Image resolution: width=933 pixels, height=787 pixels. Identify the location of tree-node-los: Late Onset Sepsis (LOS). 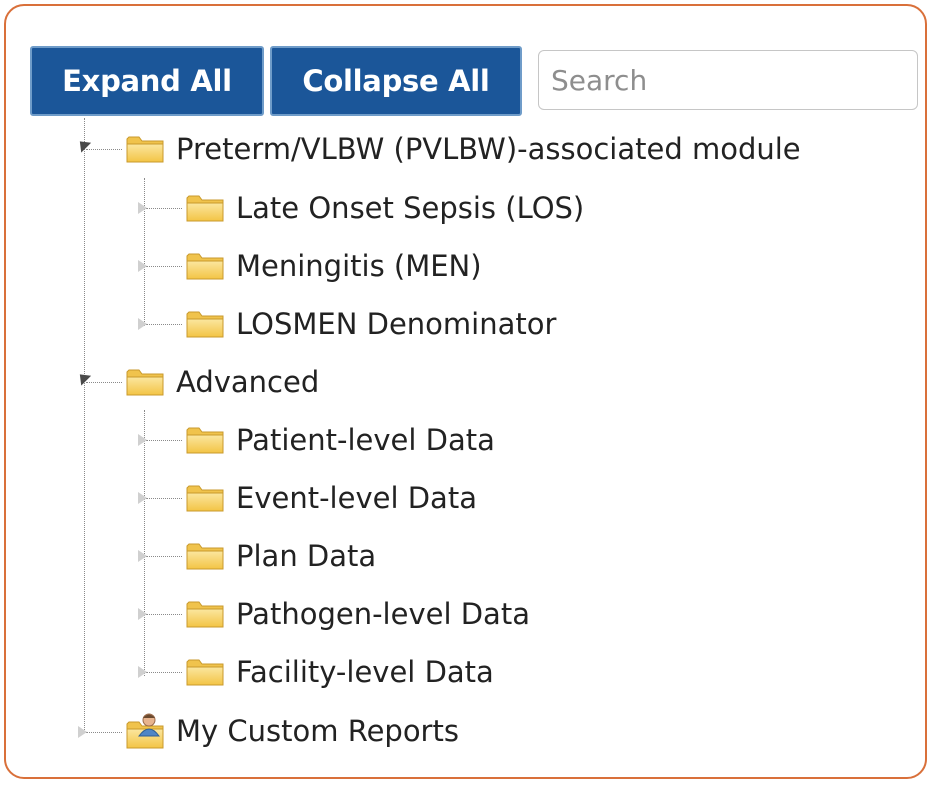
(385, 208).